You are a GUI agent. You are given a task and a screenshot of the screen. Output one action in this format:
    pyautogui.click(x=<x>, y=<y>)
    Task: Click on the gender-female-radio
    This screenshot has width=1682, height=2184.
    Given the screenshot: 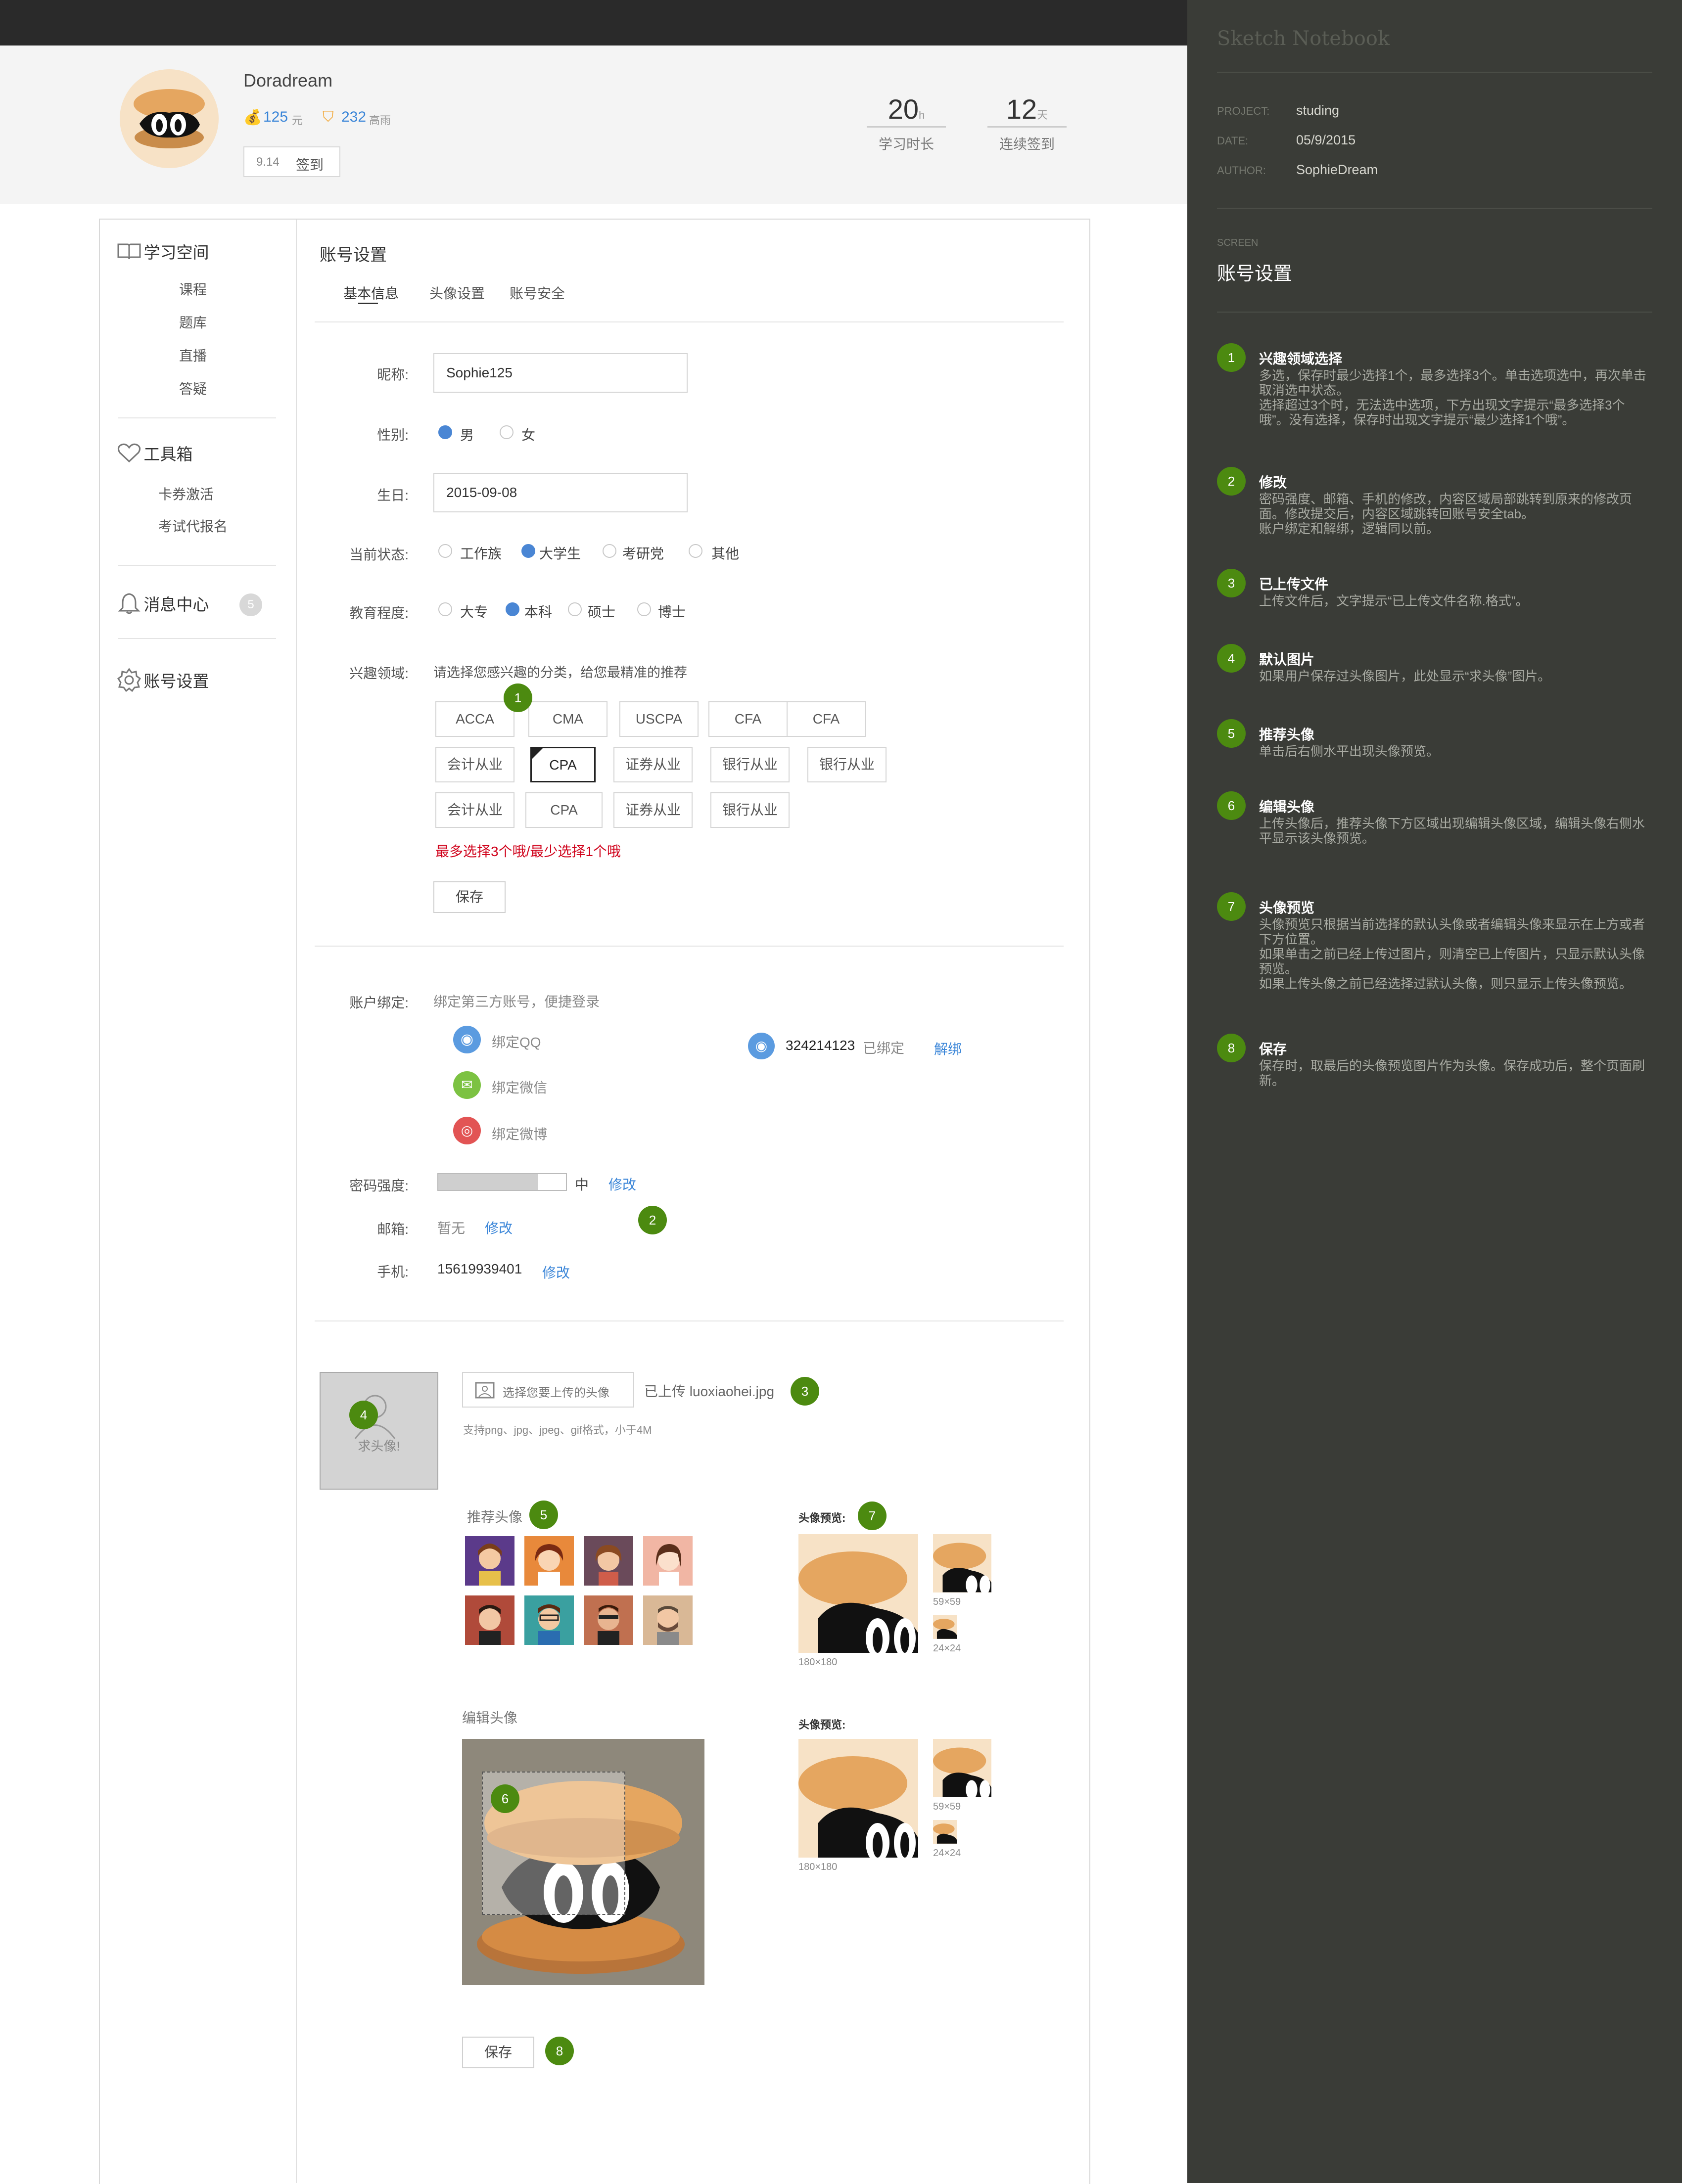 What is the action you would take?
    pyautogui.click(x=507, y=432)
    